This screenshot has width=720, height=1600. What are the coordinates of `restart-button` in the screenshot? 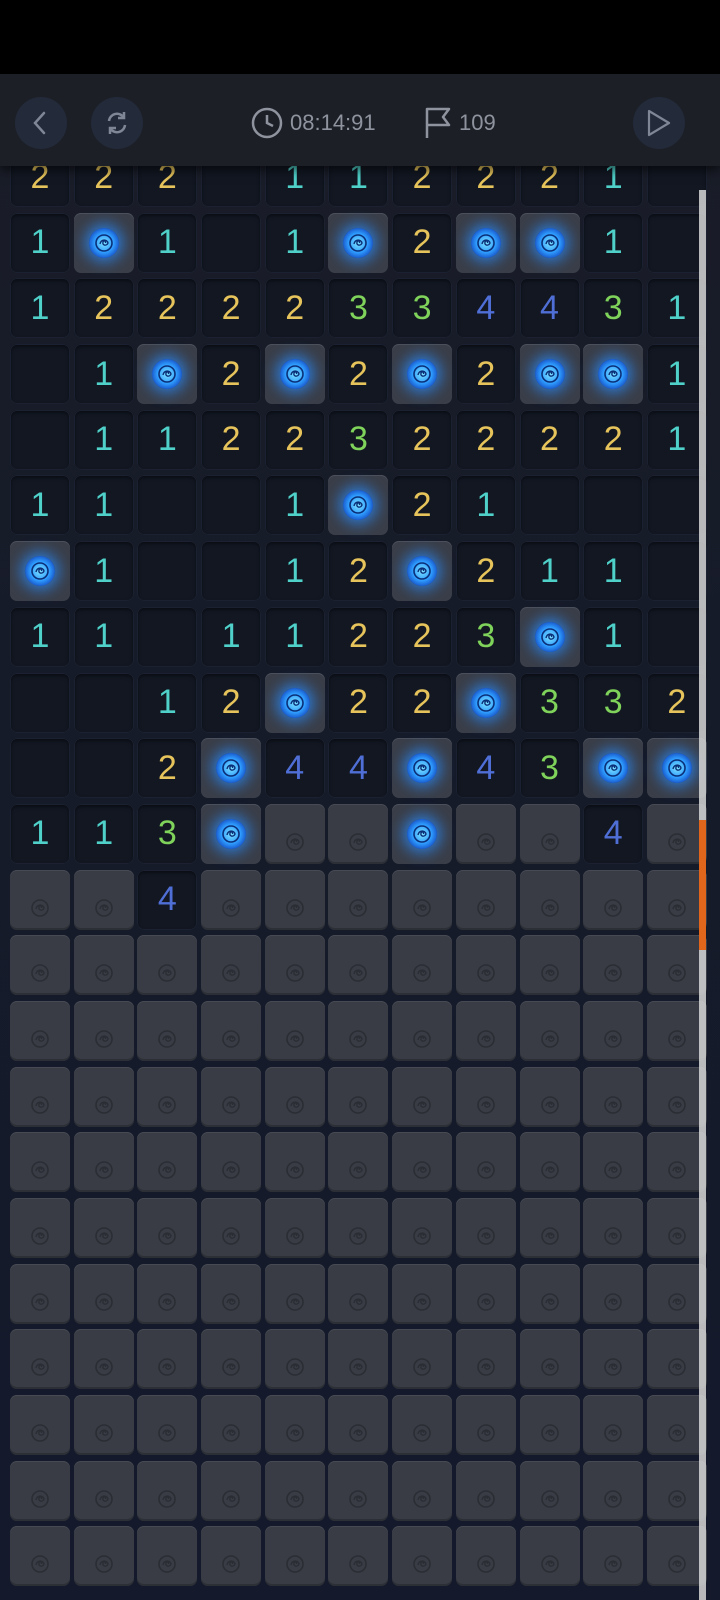 It's located at (117, 123).